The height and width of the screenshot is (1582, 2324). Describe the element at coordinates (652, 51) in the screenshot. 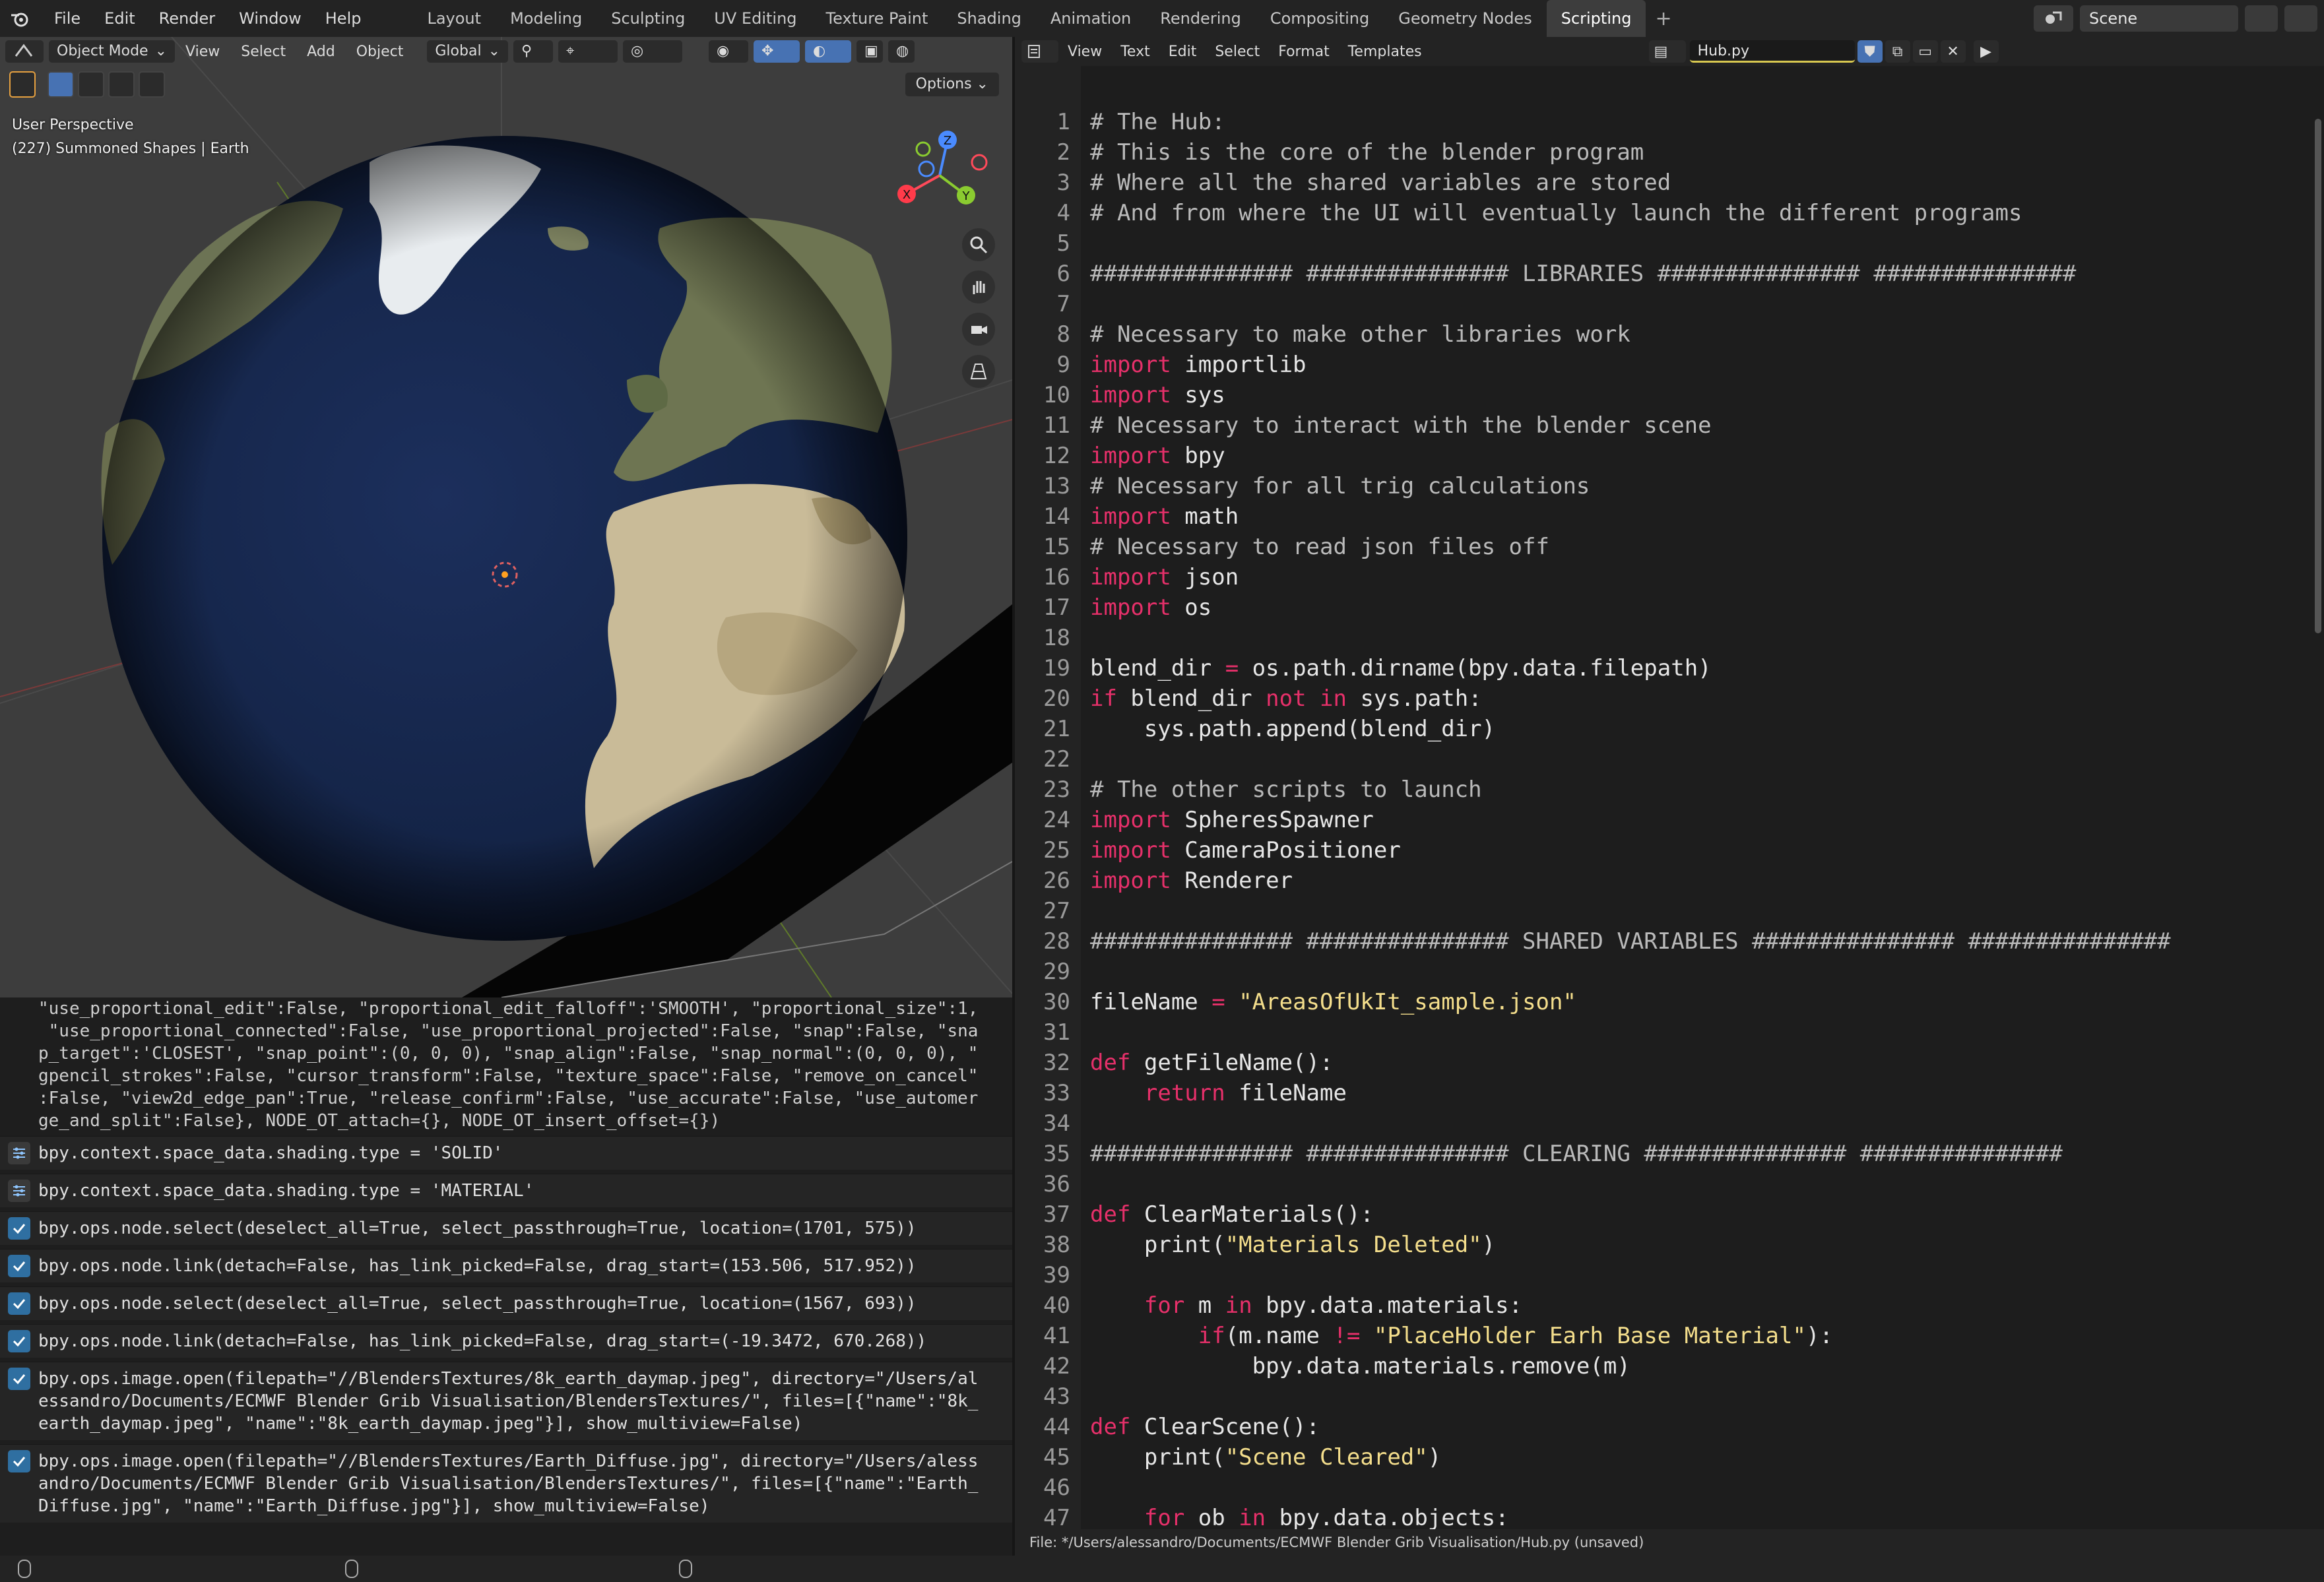

I see `proportional-edit-icon: ◎` at that location.